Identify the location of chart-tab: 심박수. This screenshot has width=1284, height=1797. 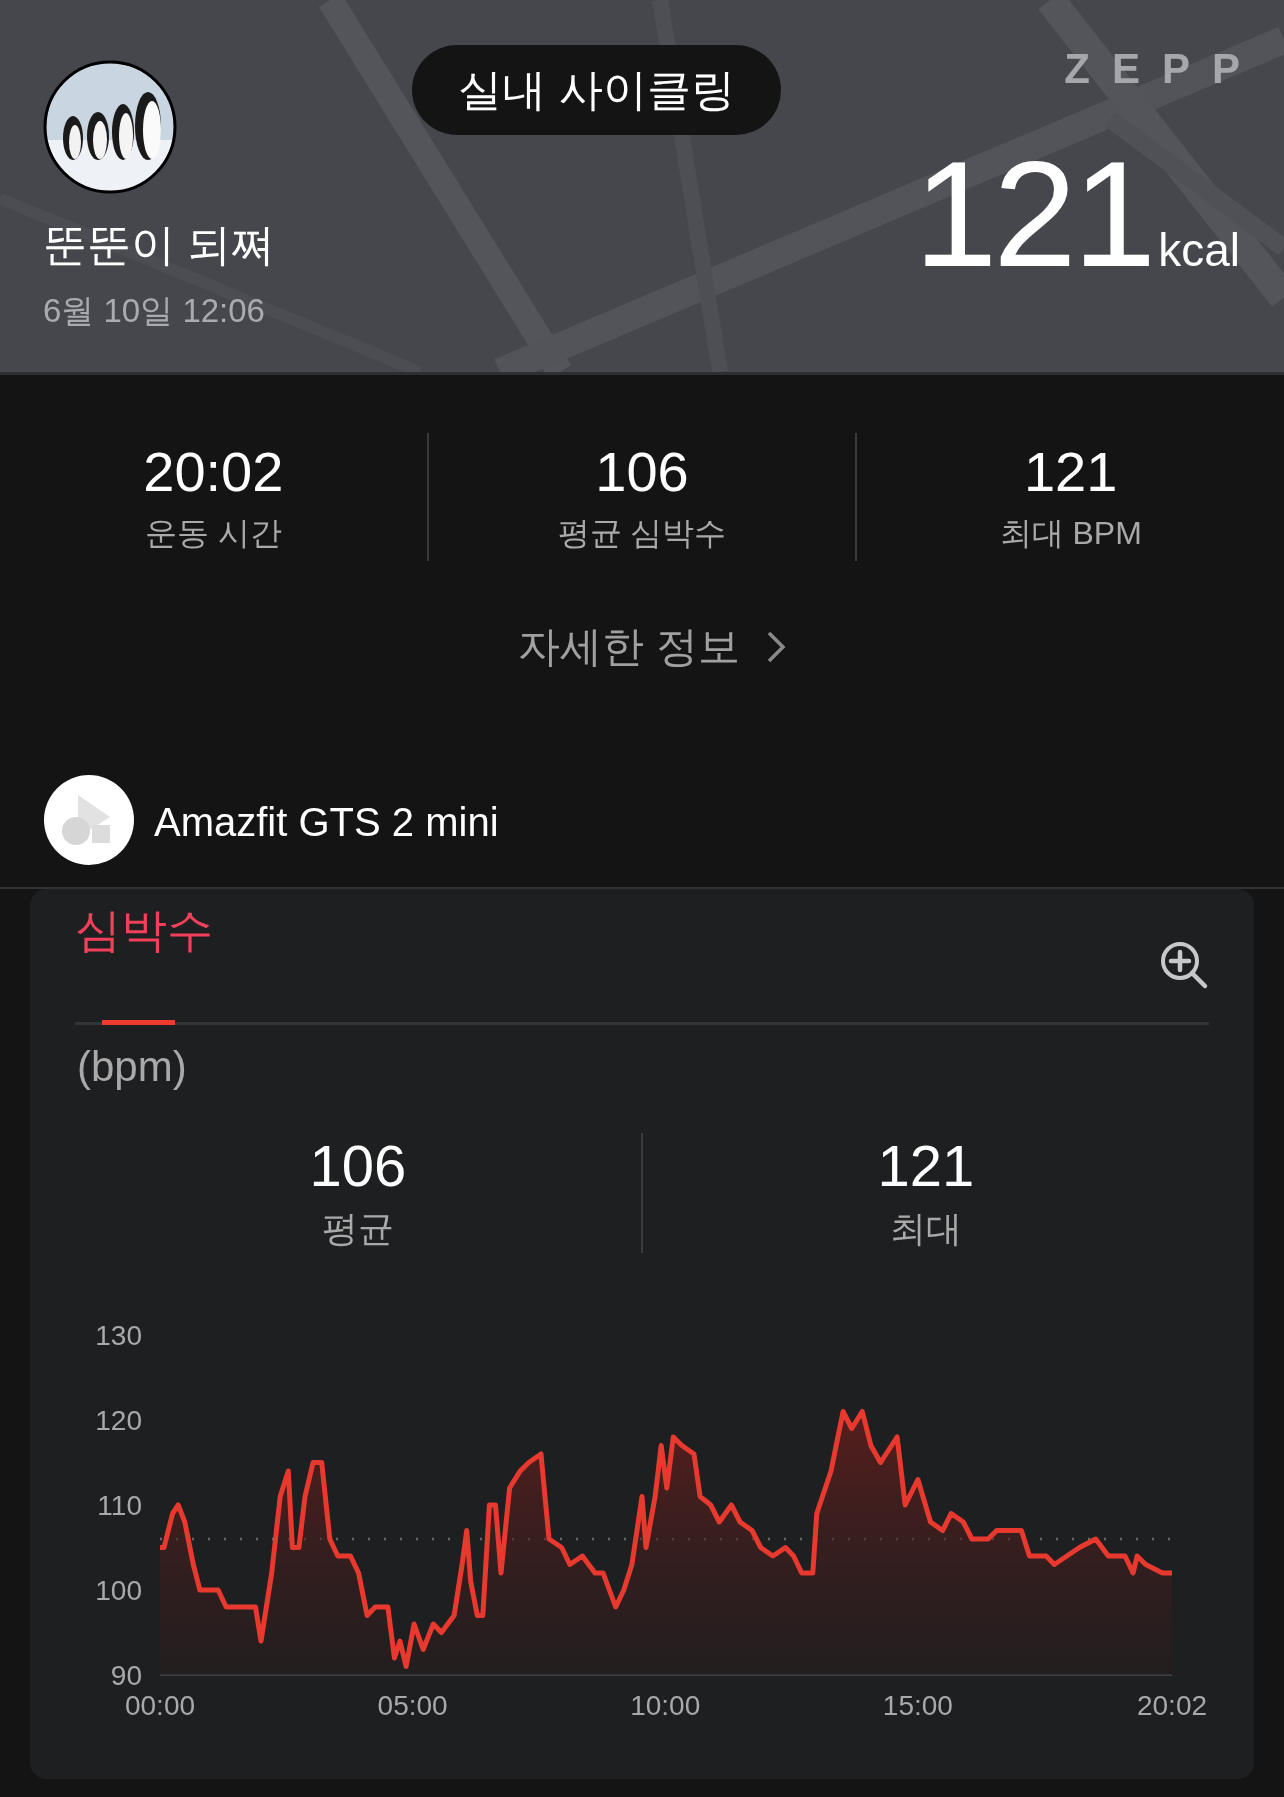
(144, 951).